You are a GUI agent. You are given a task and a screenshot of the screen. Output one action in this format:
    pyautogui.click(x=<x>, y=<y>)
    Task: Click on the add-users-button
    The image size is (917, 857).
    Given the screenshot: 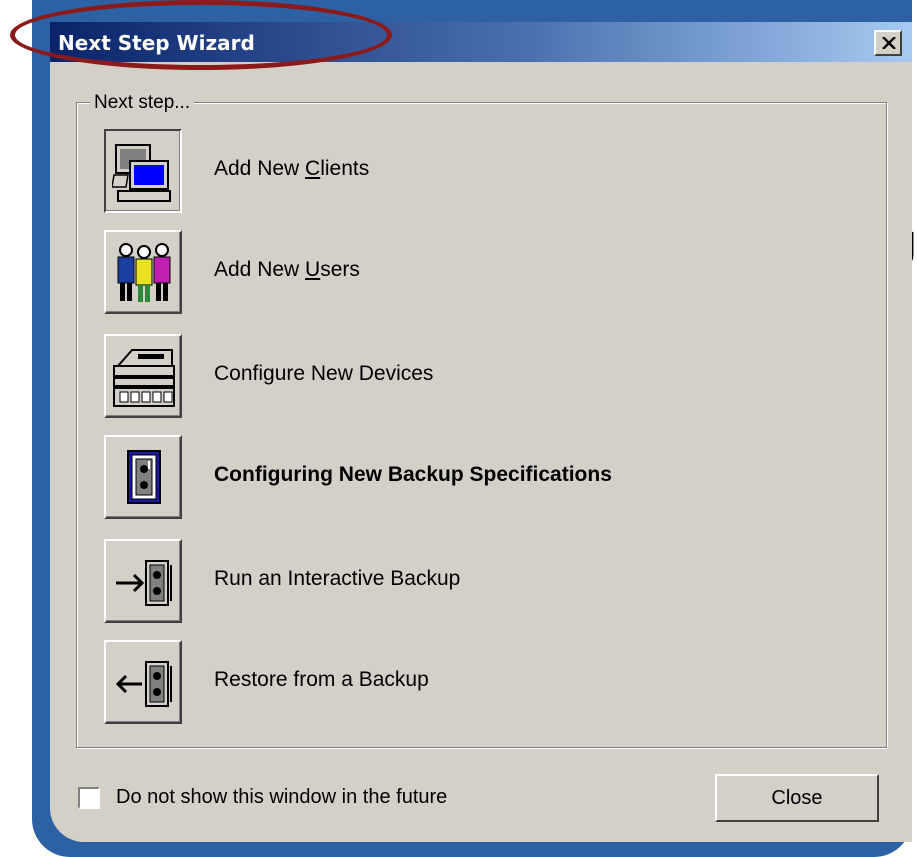 What is the action you would take?
    pyautogui.click(x=143, y=272)
    